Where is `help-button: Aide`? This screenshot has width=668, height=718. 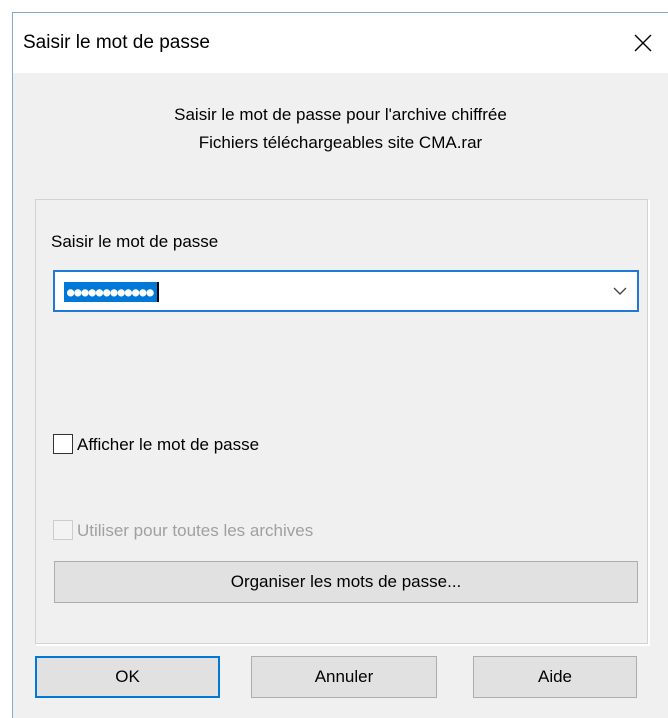
help-button: Aide is located at coordinates (555, 677).